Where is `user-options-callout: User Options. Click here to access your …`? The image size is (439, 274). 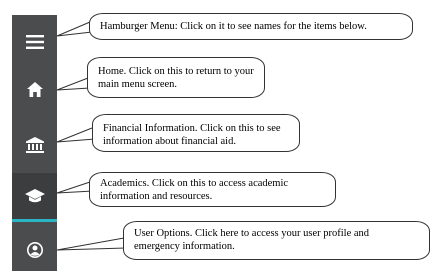 user-options-callout: User Options. Click here to access your … is located at coordinates (276, 240).